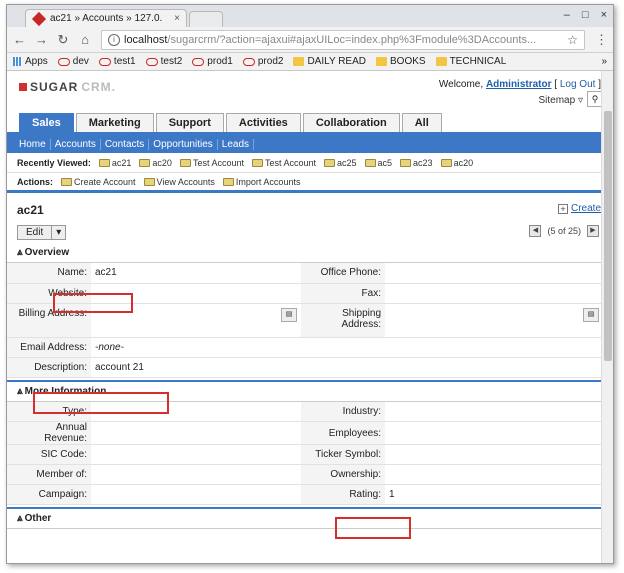 This screenshot has width=624, height=573. What do you see at coordinates (378, 163) in the screenshot?
I see `recent-item: ac5` at bounding box center [378, 163].